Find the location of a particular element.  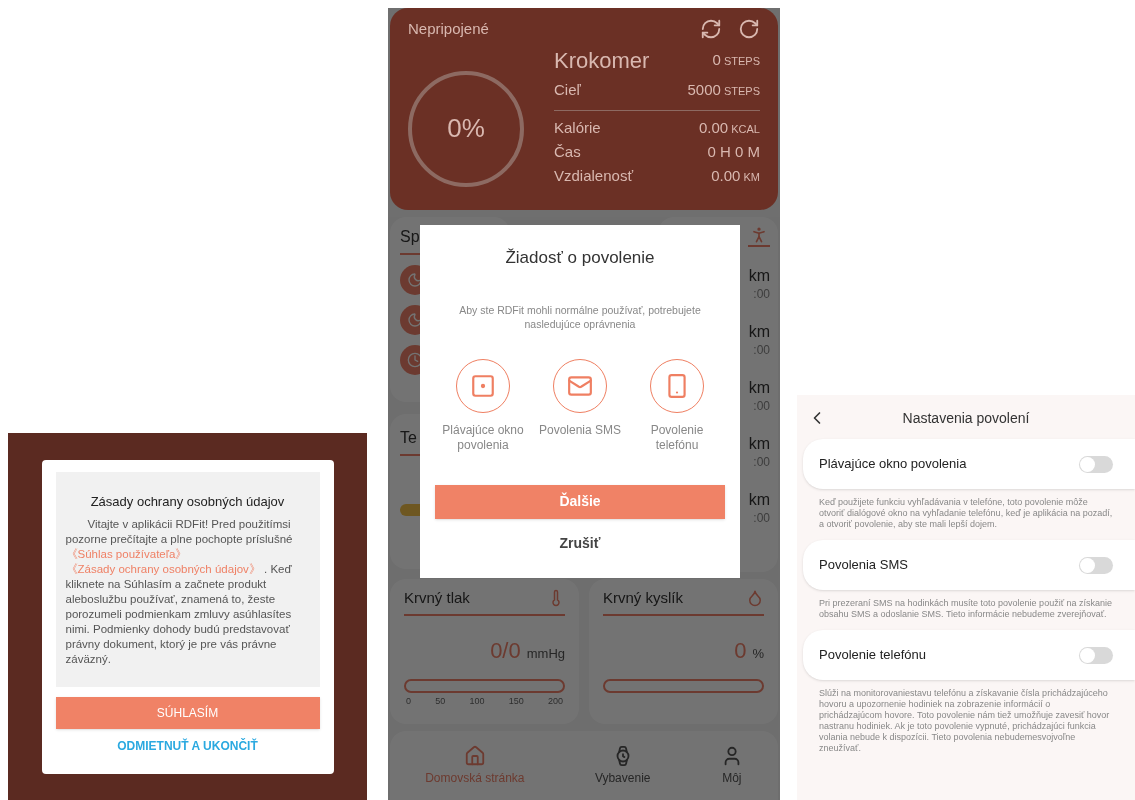

permission-row: Plávajúce okno povolenia is located at coordinates (969, 464).